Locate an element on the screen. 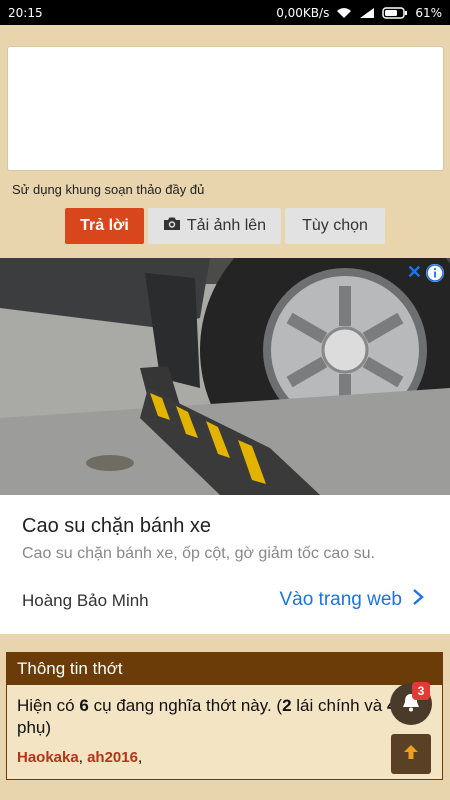 The image size is (450, 800). viewers-text: Hiện có is located at coordinates (48, 705).